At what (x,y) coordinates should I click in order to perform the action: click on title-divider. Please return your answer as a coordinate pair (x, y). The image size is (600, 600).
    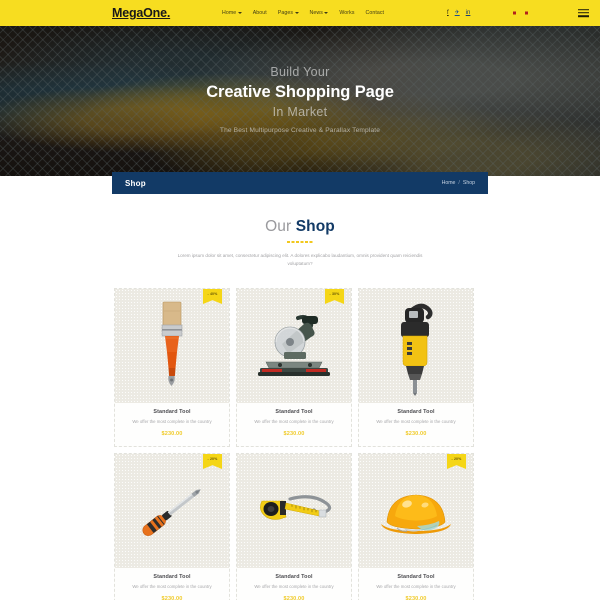
    Looking at the image, I should click on (300, 242).